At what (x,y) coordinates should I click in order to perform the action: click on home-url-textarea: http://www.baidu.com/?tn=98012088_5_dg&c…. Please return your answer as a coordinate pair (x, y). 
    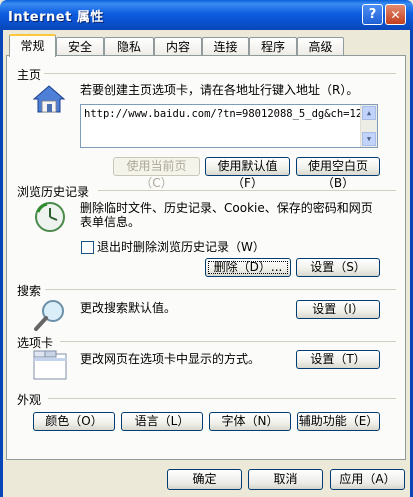
    Looking at the image, I should click on (229, 126).